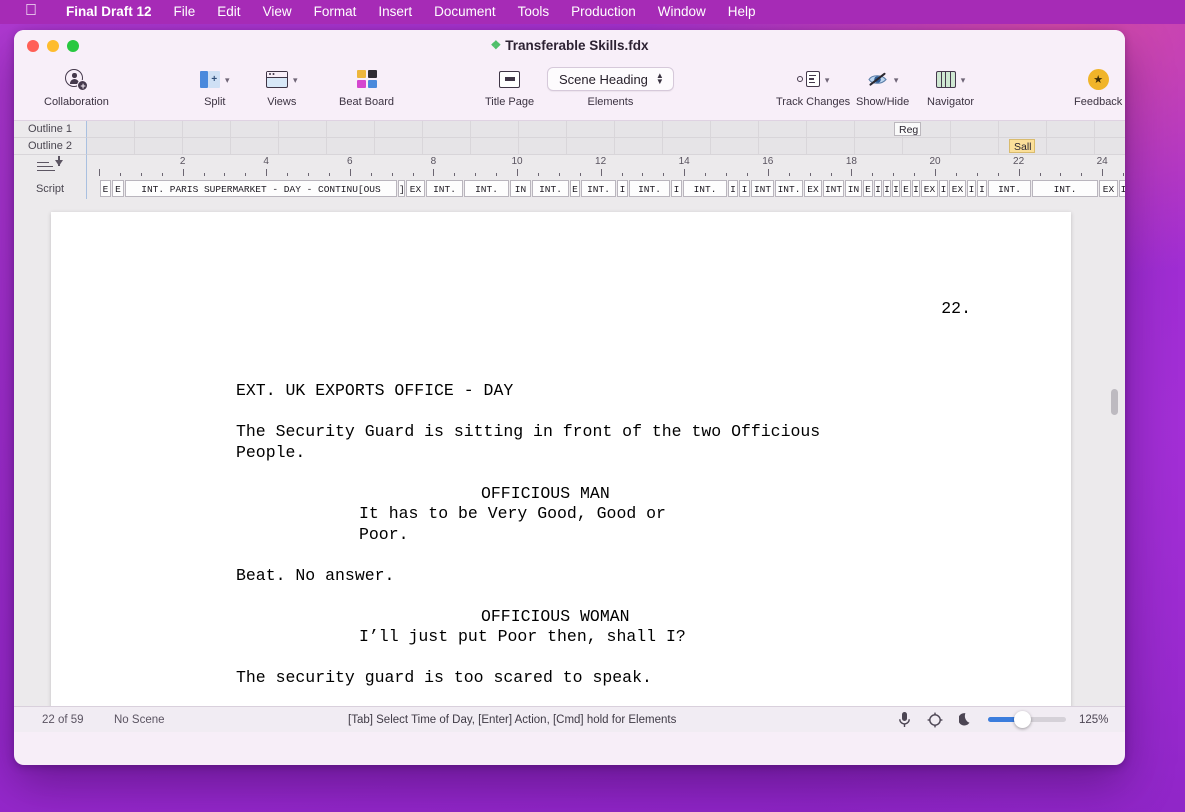 This screenshot has height=812, width=1185. What do you see at coordinates (1098, 87) in the screenshot?
I see `feedback-button: ★ Feedback` at bounding box center [1098, 87].